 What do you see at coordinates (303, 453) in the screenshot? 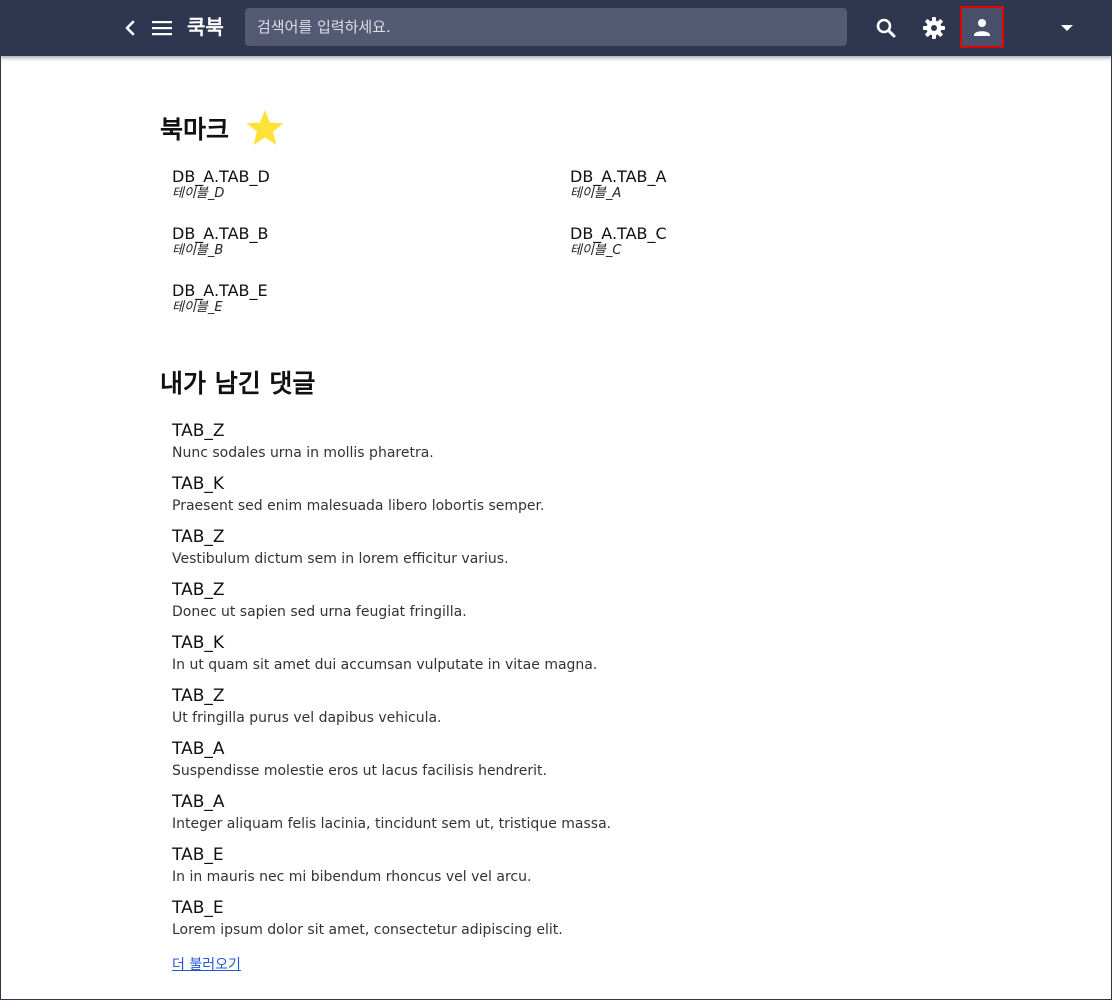
I see `comment-text: Nunc sodales urna in mollis pharetra.` at bounding box center [303, 453].